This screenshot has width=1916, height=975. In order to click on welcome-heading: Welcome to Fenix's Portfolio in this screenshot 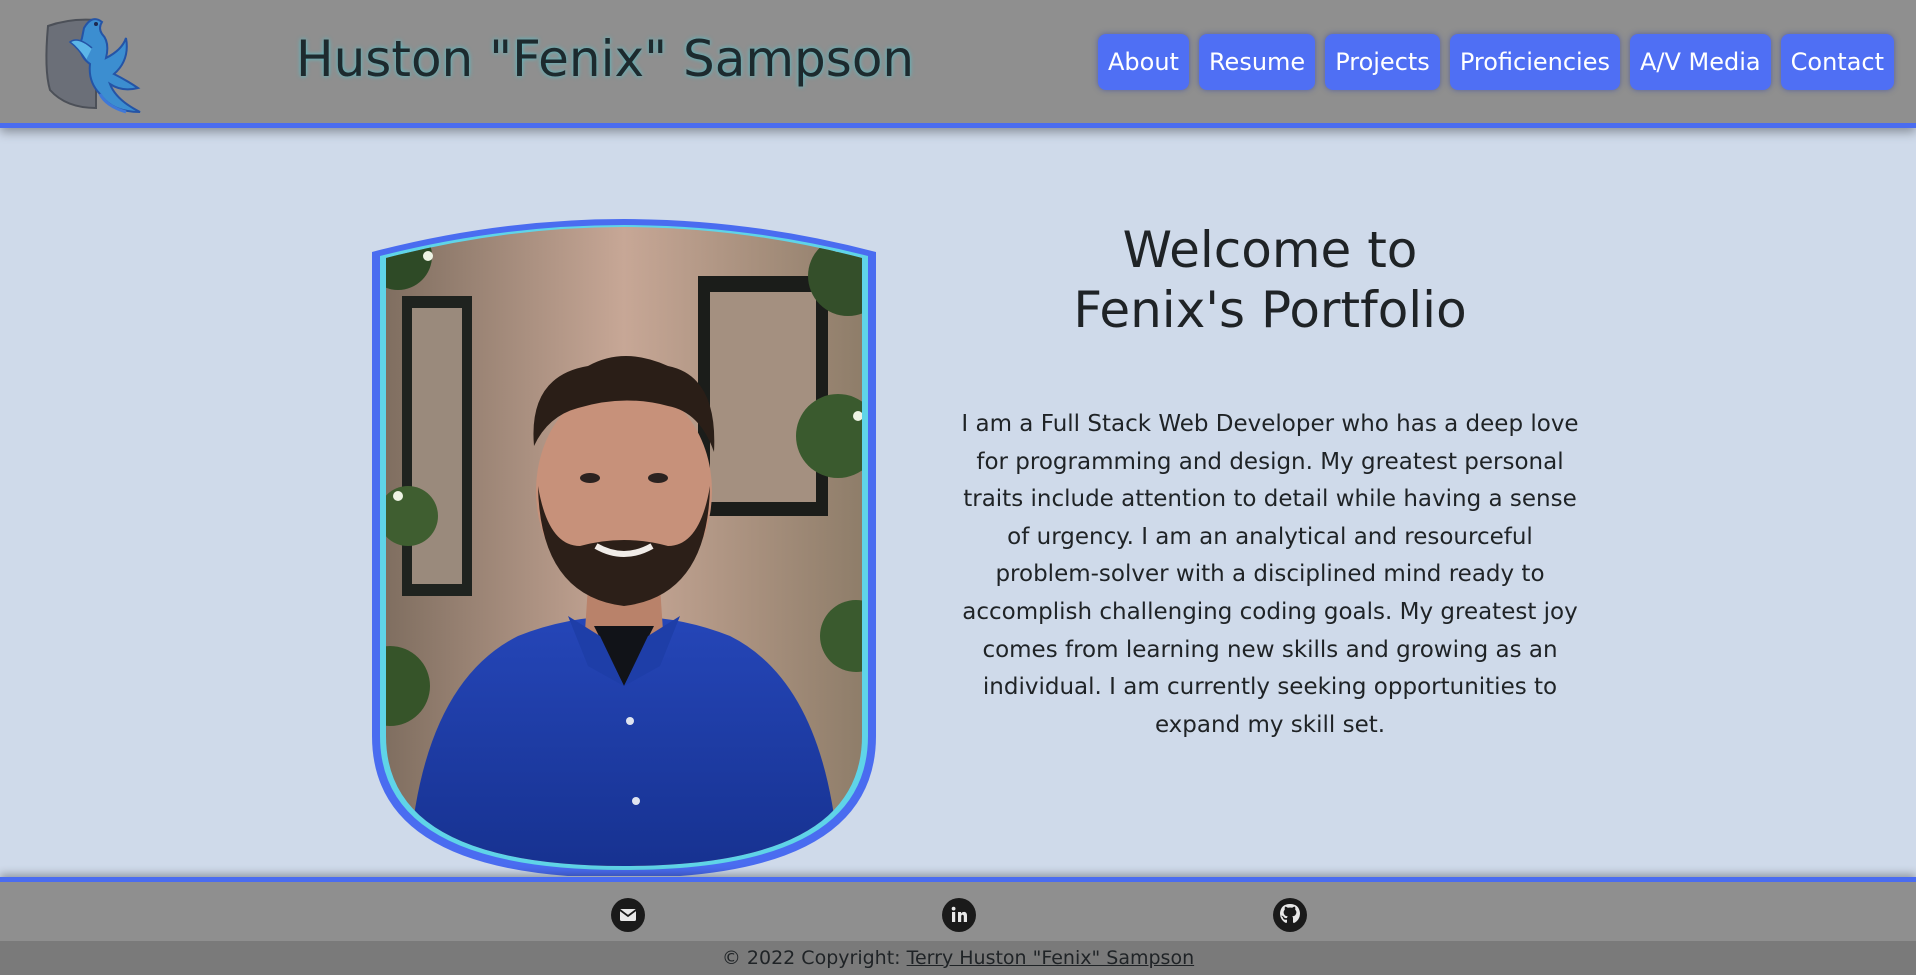, I will do `click(1270, 280)`.